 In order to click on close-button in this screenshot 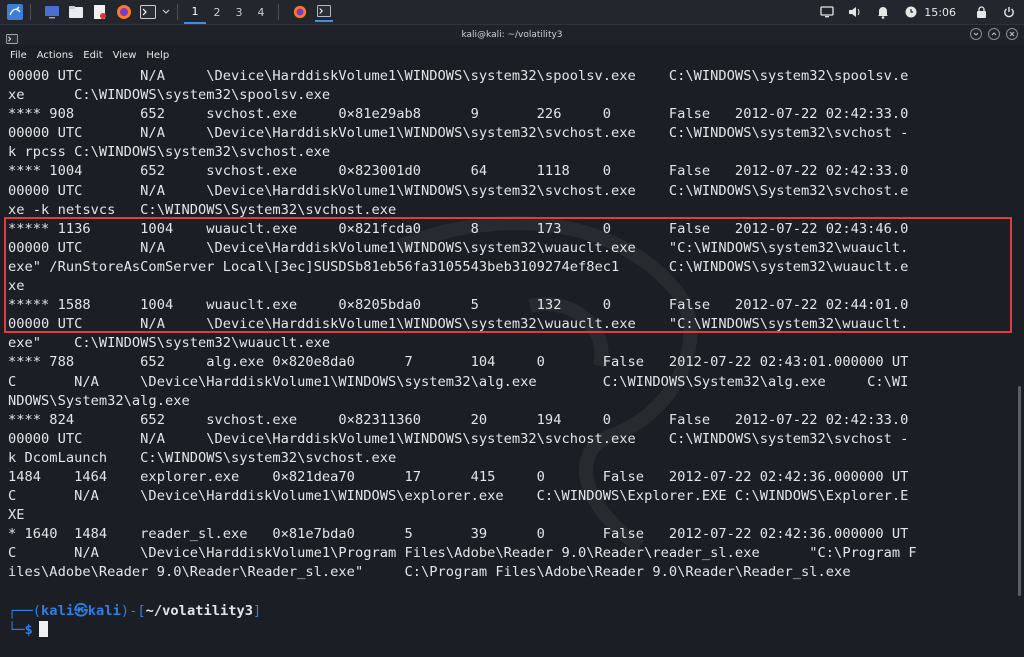, I will do `click(1012, 34)`.